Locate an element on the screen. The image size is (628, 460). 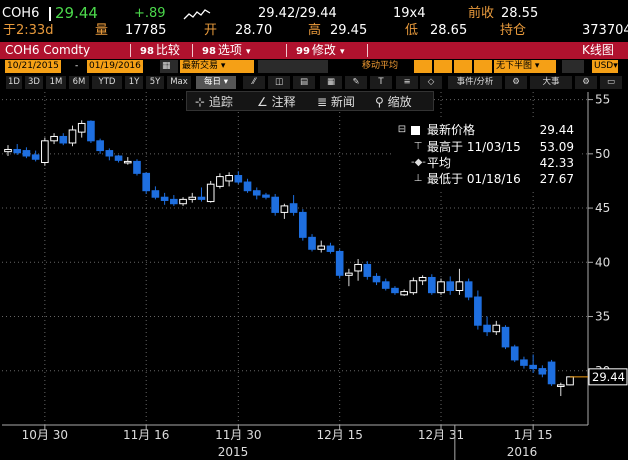
frequency-label: 每日 is located at coordinates (213, 82).